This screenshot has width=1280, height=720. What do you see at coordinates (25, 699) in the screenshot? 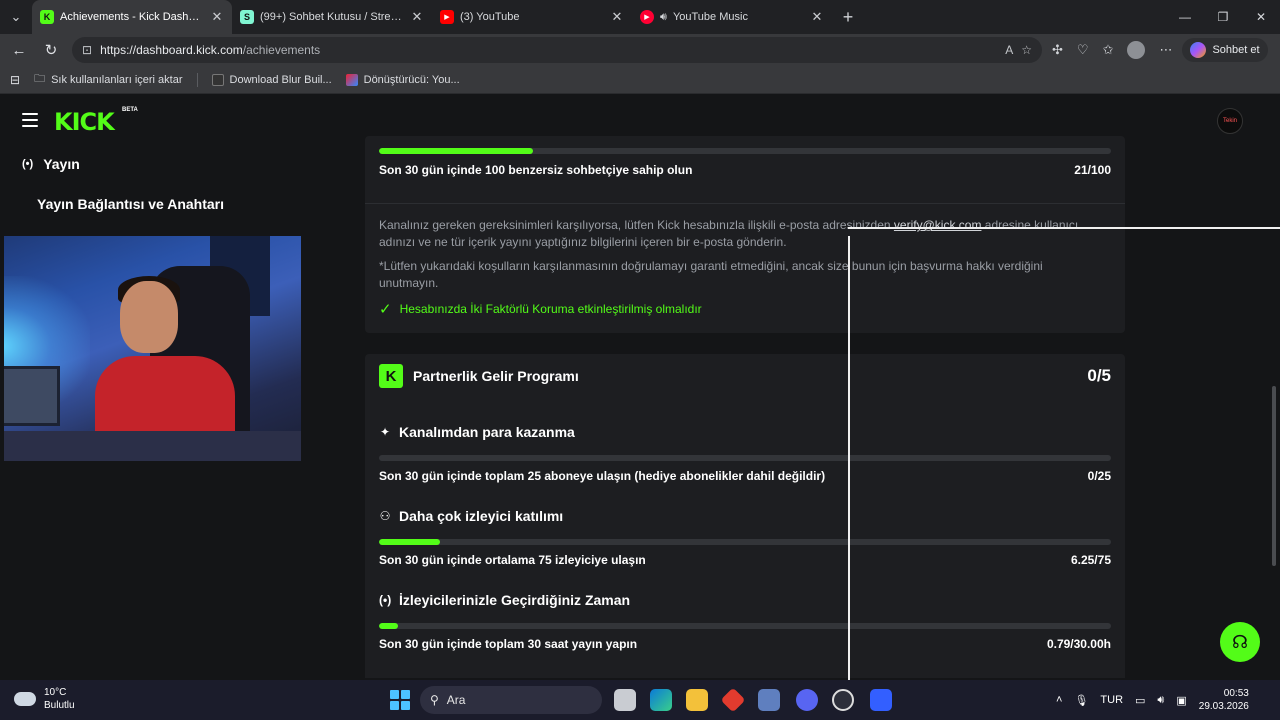
I see `cloud-icon` at bounding box center [25, 699].